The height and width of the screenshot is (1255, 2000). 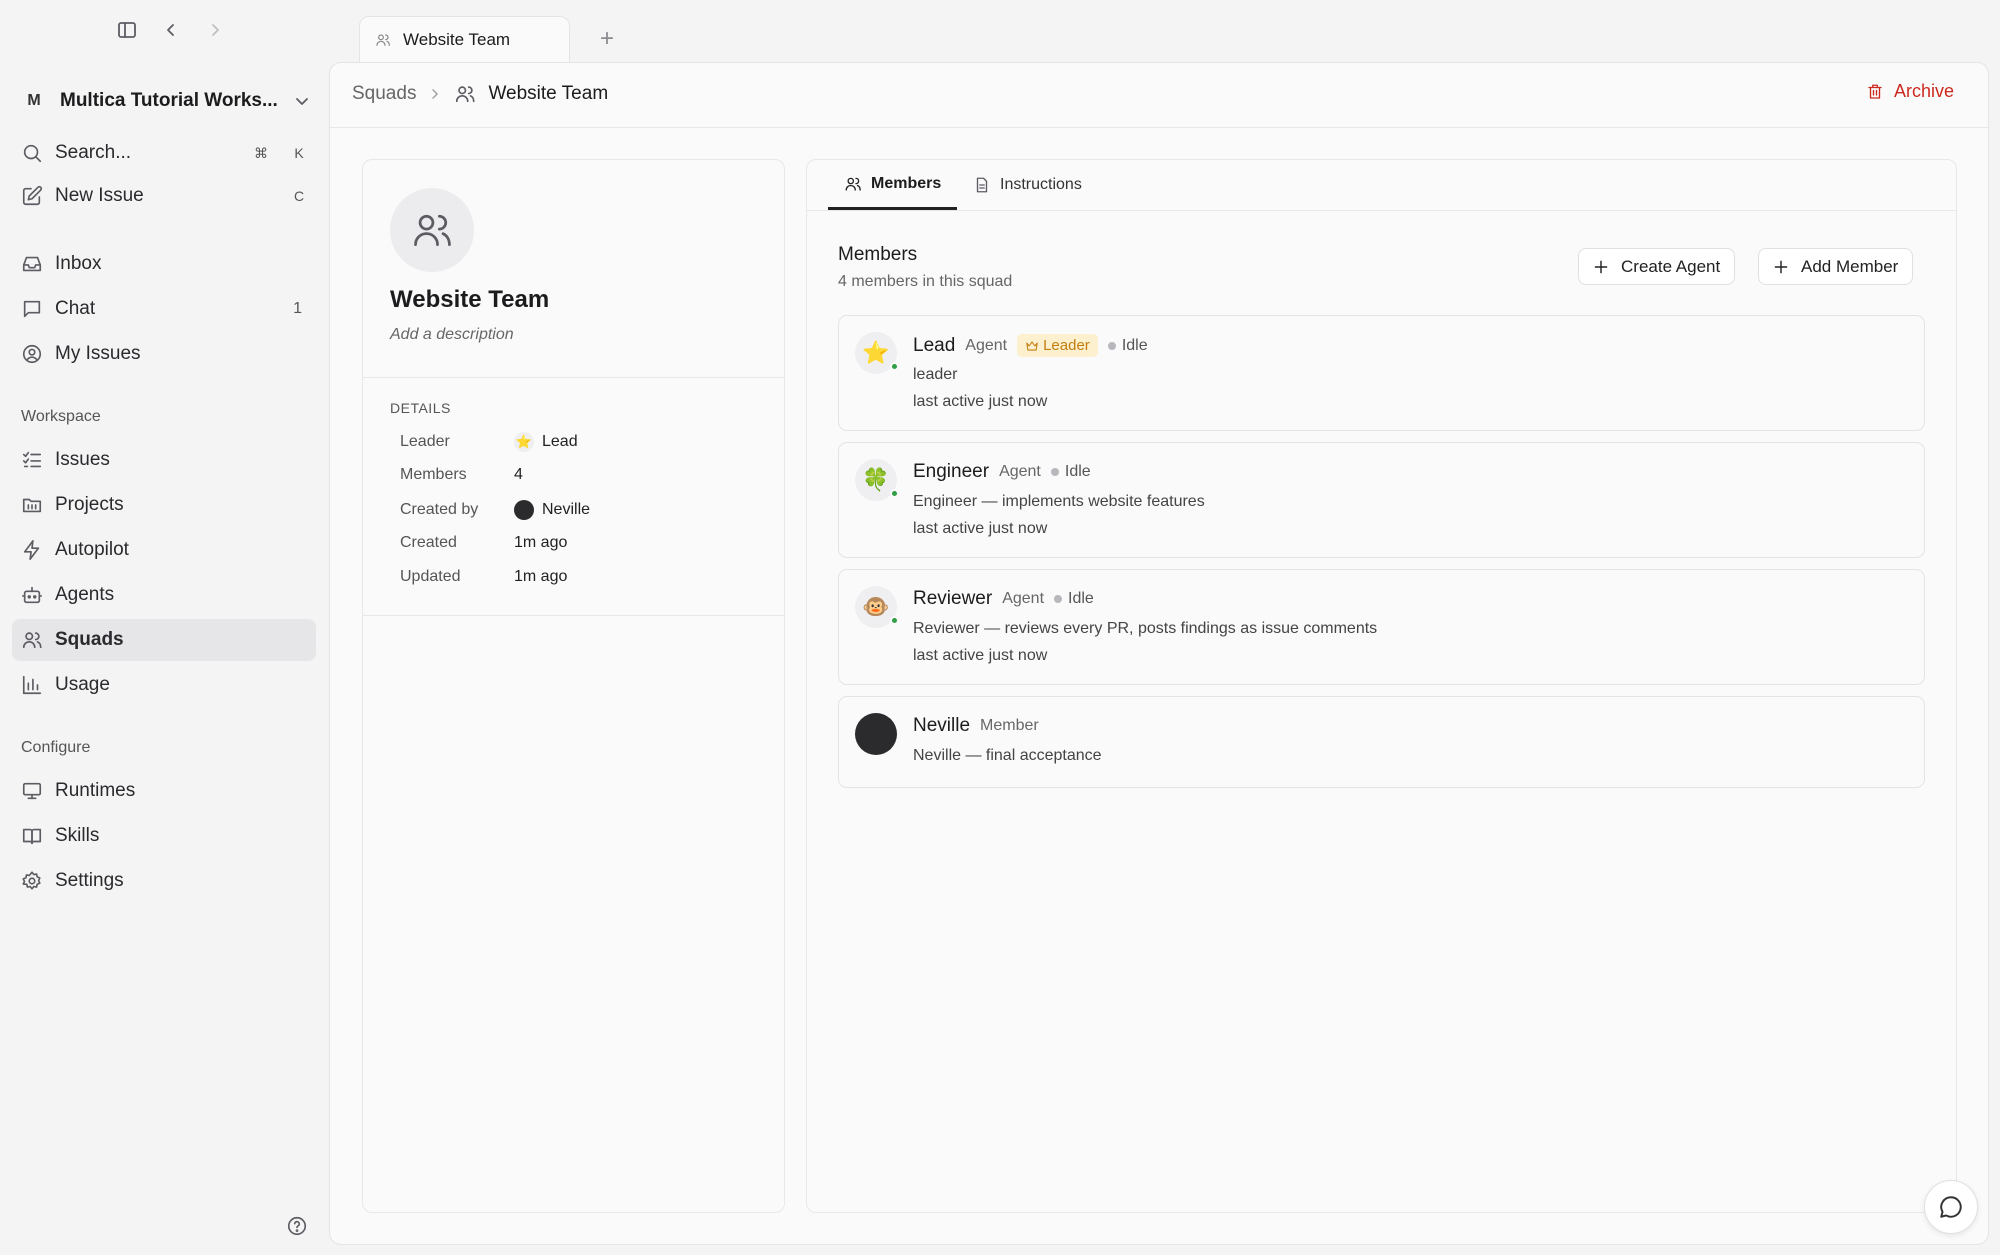 I want to click on member-description: Engineer — implements website features, so click(x=1059, y=501).